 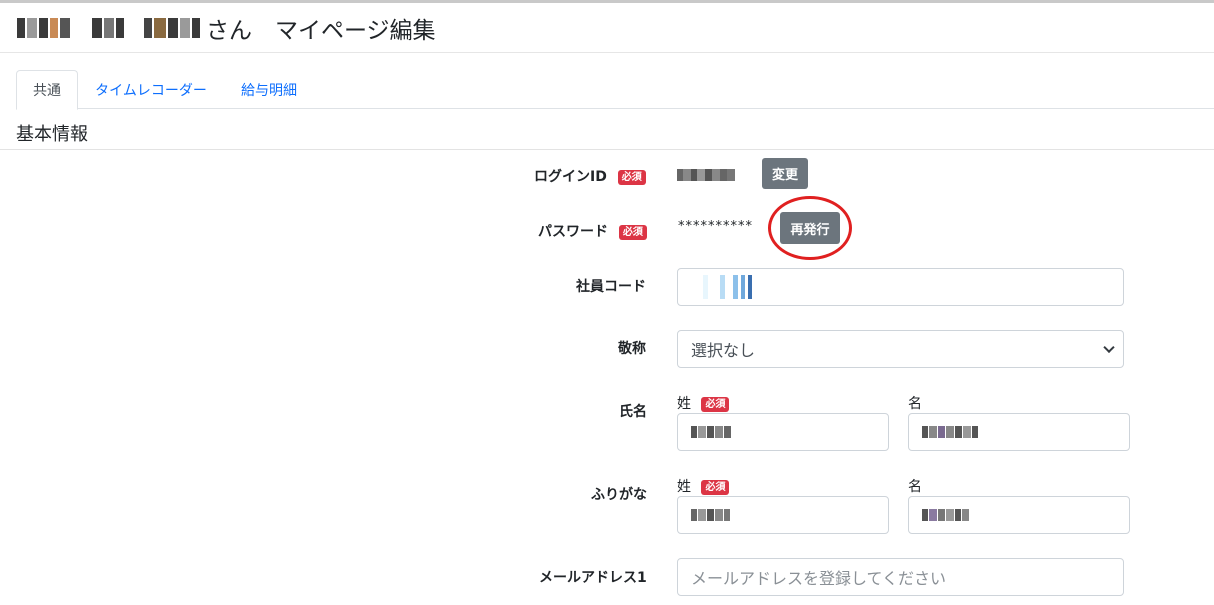 What do you see at coordinates (706, 174) in the screenshot?
I see `login-id-value-masked` at bounding box center [706, 174].